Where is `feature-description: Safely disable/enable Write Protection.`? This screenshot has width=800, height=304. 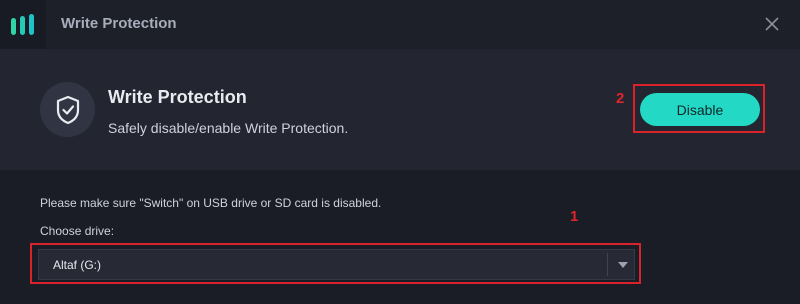
feature-description: Safely disable/enable Write Protection. is located at coordinates (228, 128).